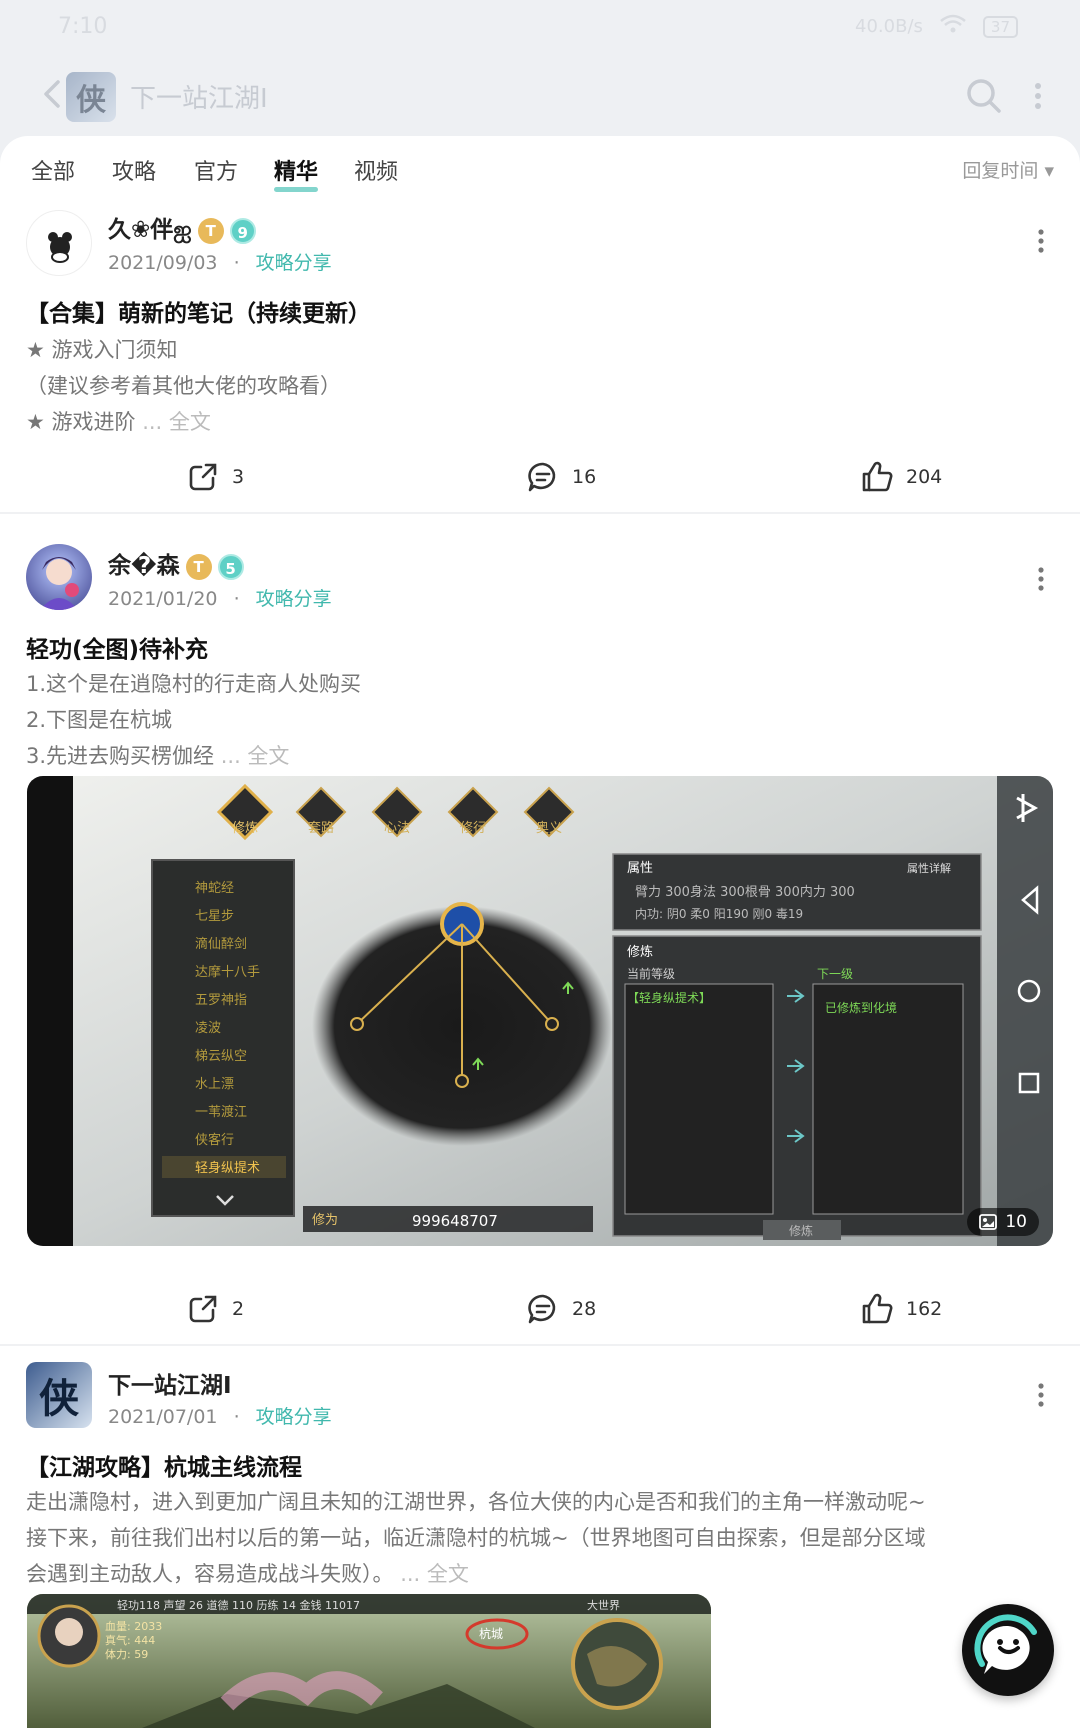  What do you see at coordinates (91, 97) in the screenshot?
I see `forum-logo: 侠` at bounding box center [91, 97].